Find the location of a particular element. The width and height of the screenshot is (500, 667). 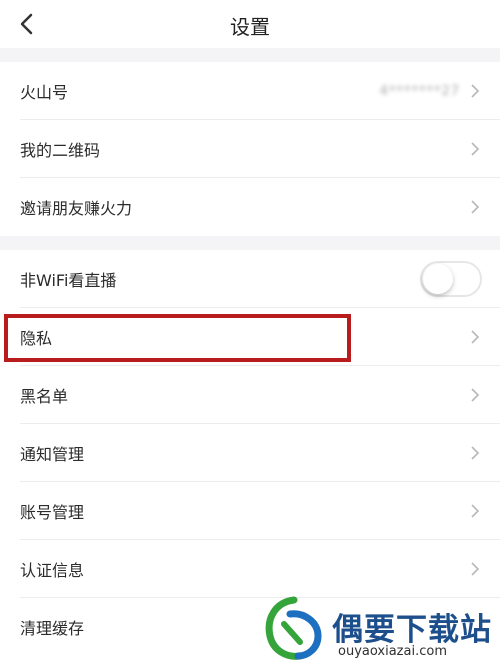

account-id-value: 4*******27 is located at coordinates (419, 91).